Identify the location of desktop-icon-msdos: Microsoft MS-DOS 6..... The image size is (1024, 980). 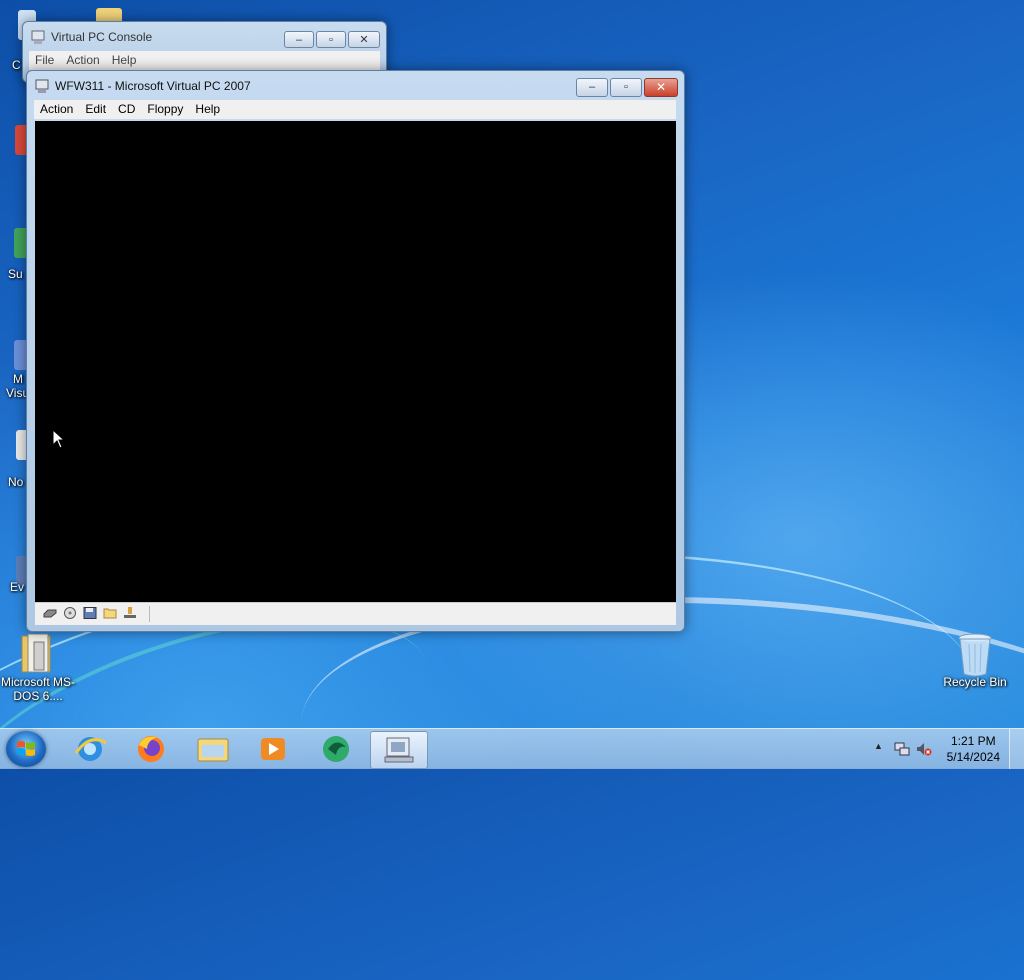
(38, 667).